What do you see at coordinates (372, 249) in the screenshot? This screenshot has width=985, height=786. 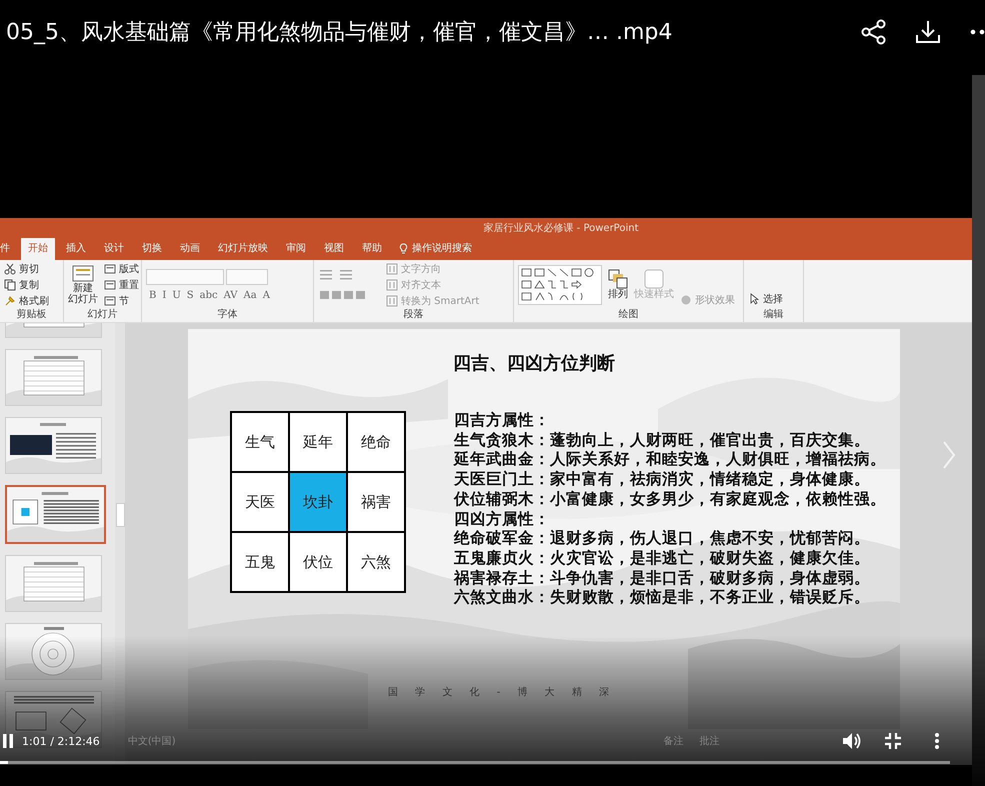 I see `ribbon-tab: 帮助` at bounding box center [372, 249].